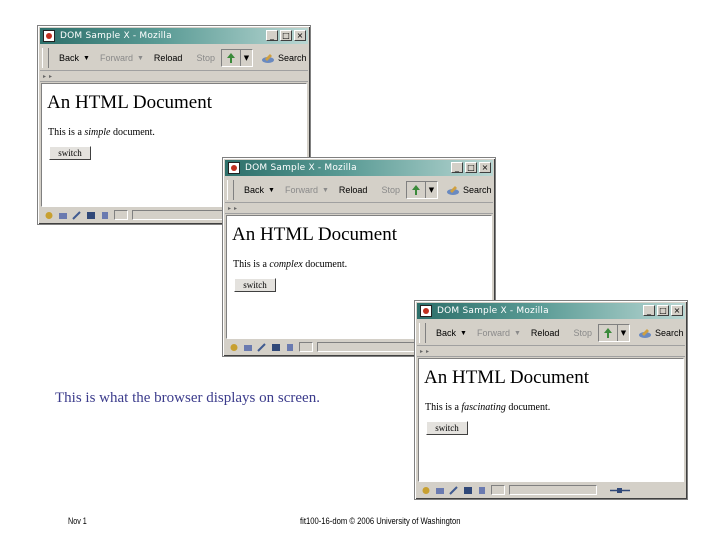  I want to click on status-bar, so click(551, 490).